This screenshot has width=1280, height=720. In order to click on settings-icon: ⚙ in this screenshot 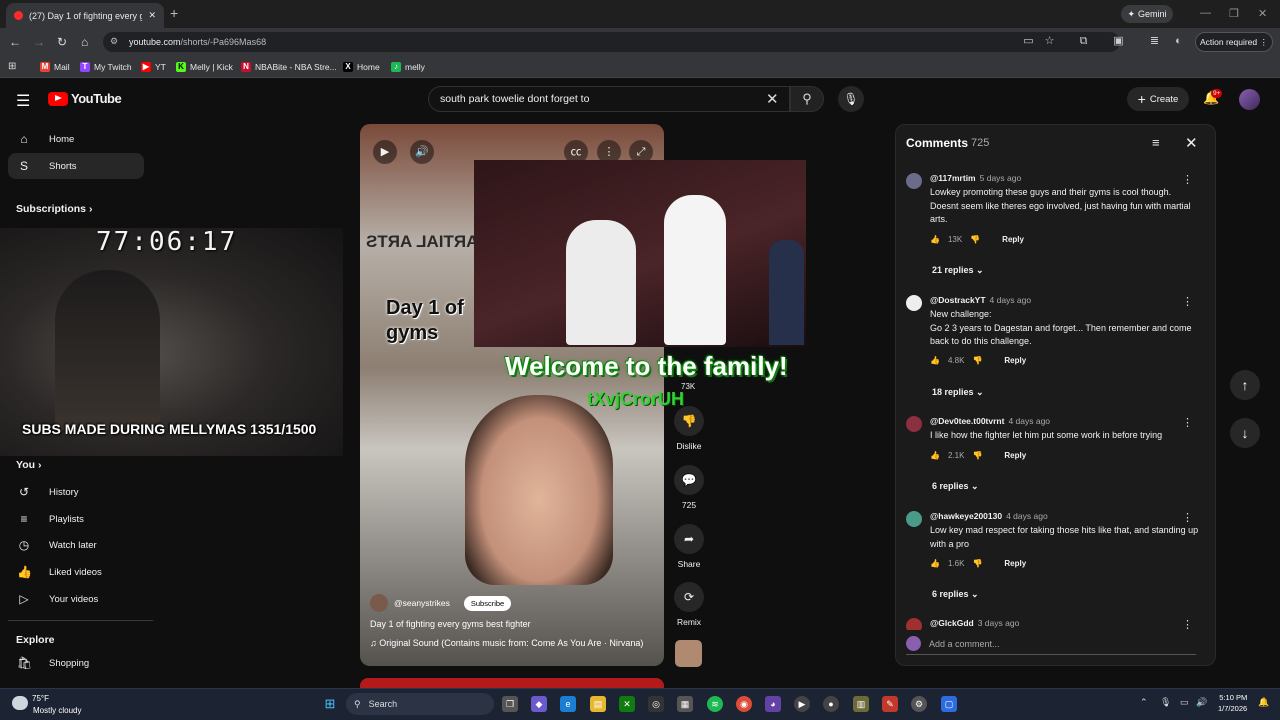, I will do `click(919, 704)`.